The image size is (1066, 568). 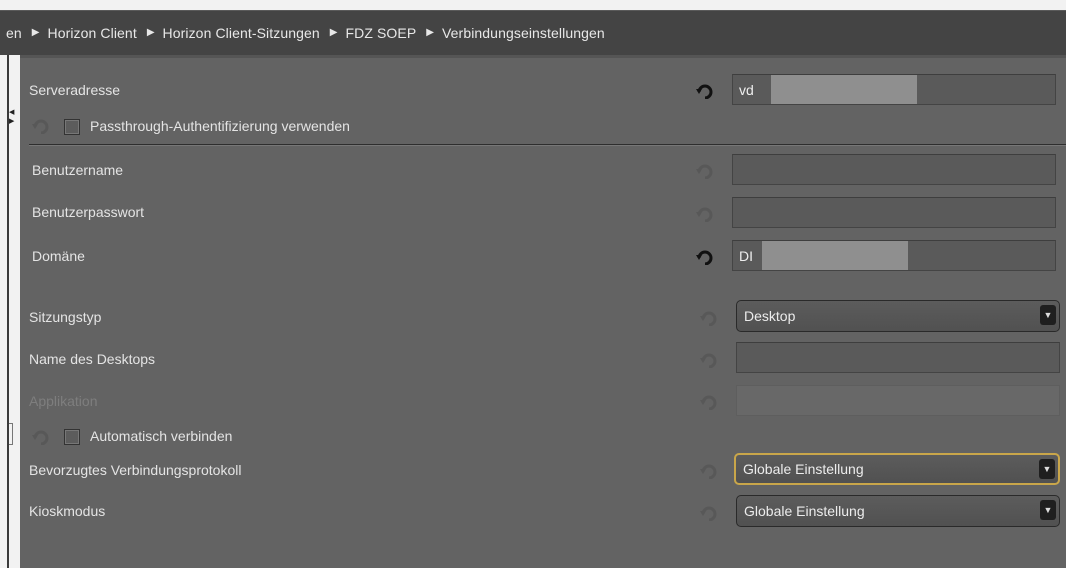 What do you see at coordinates (746, 89) in the screenshot?
I see `serveradresse-value: vd` at bounding box center [746, 89].